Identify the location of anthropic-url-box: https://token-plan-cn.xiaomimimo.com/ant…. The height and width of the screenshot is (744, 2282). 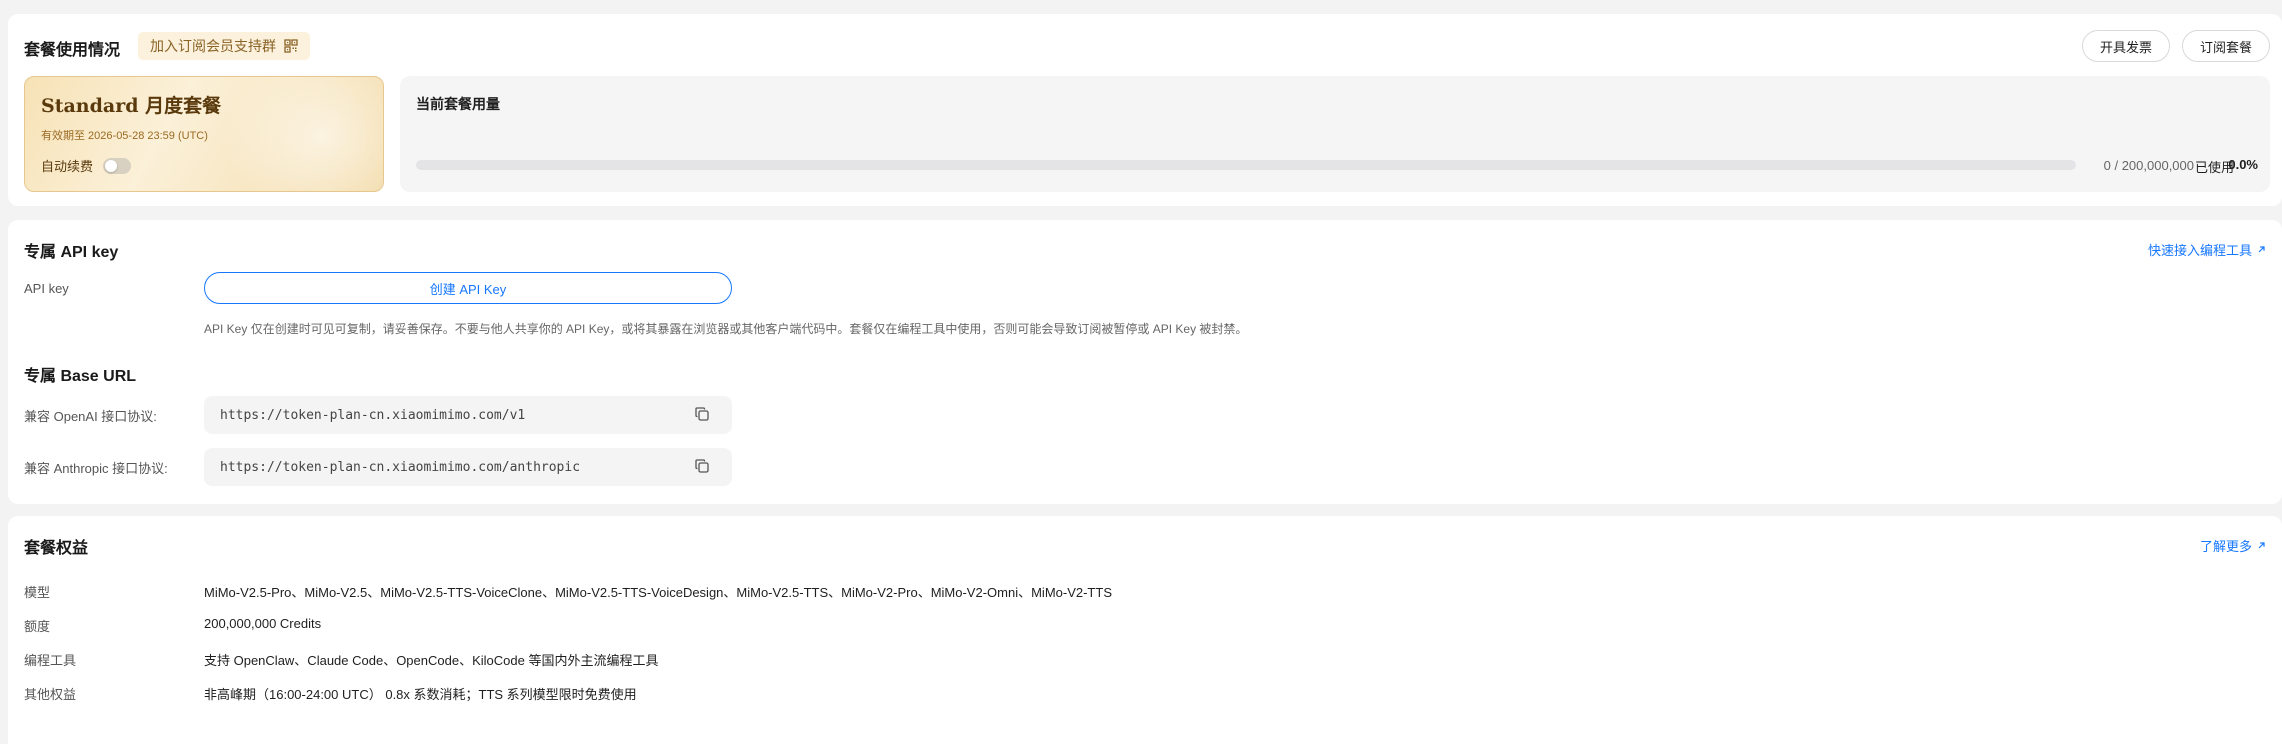
(468, 467).